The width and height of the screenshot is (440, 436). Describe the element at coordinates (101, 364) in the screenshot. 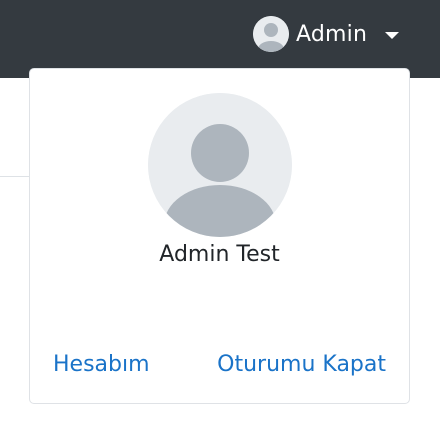

I see `account-link: Hesabım` at that location.